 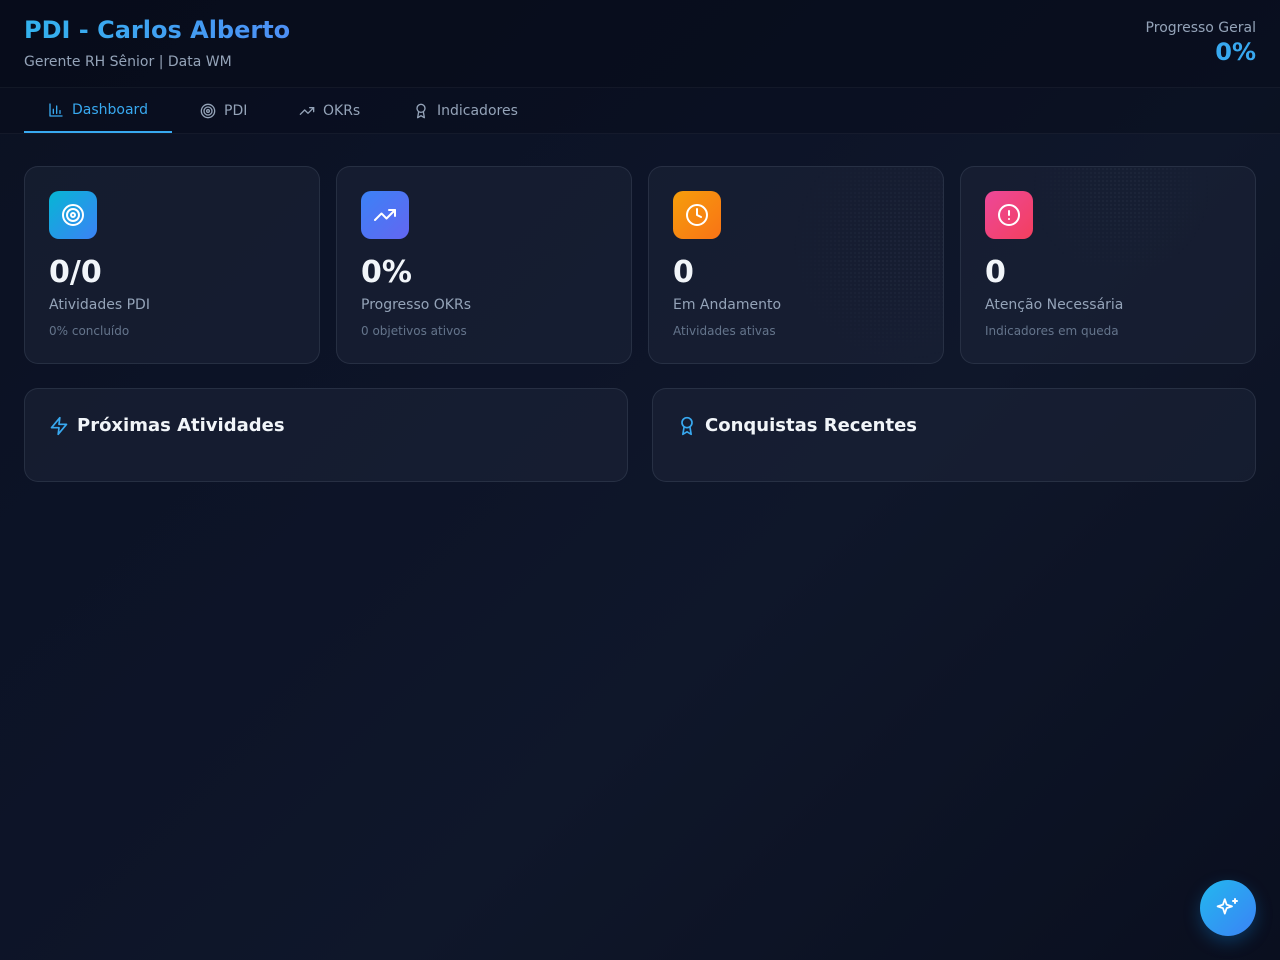 I want to click on stat-value: 0/0, so click(x=75, y=272).